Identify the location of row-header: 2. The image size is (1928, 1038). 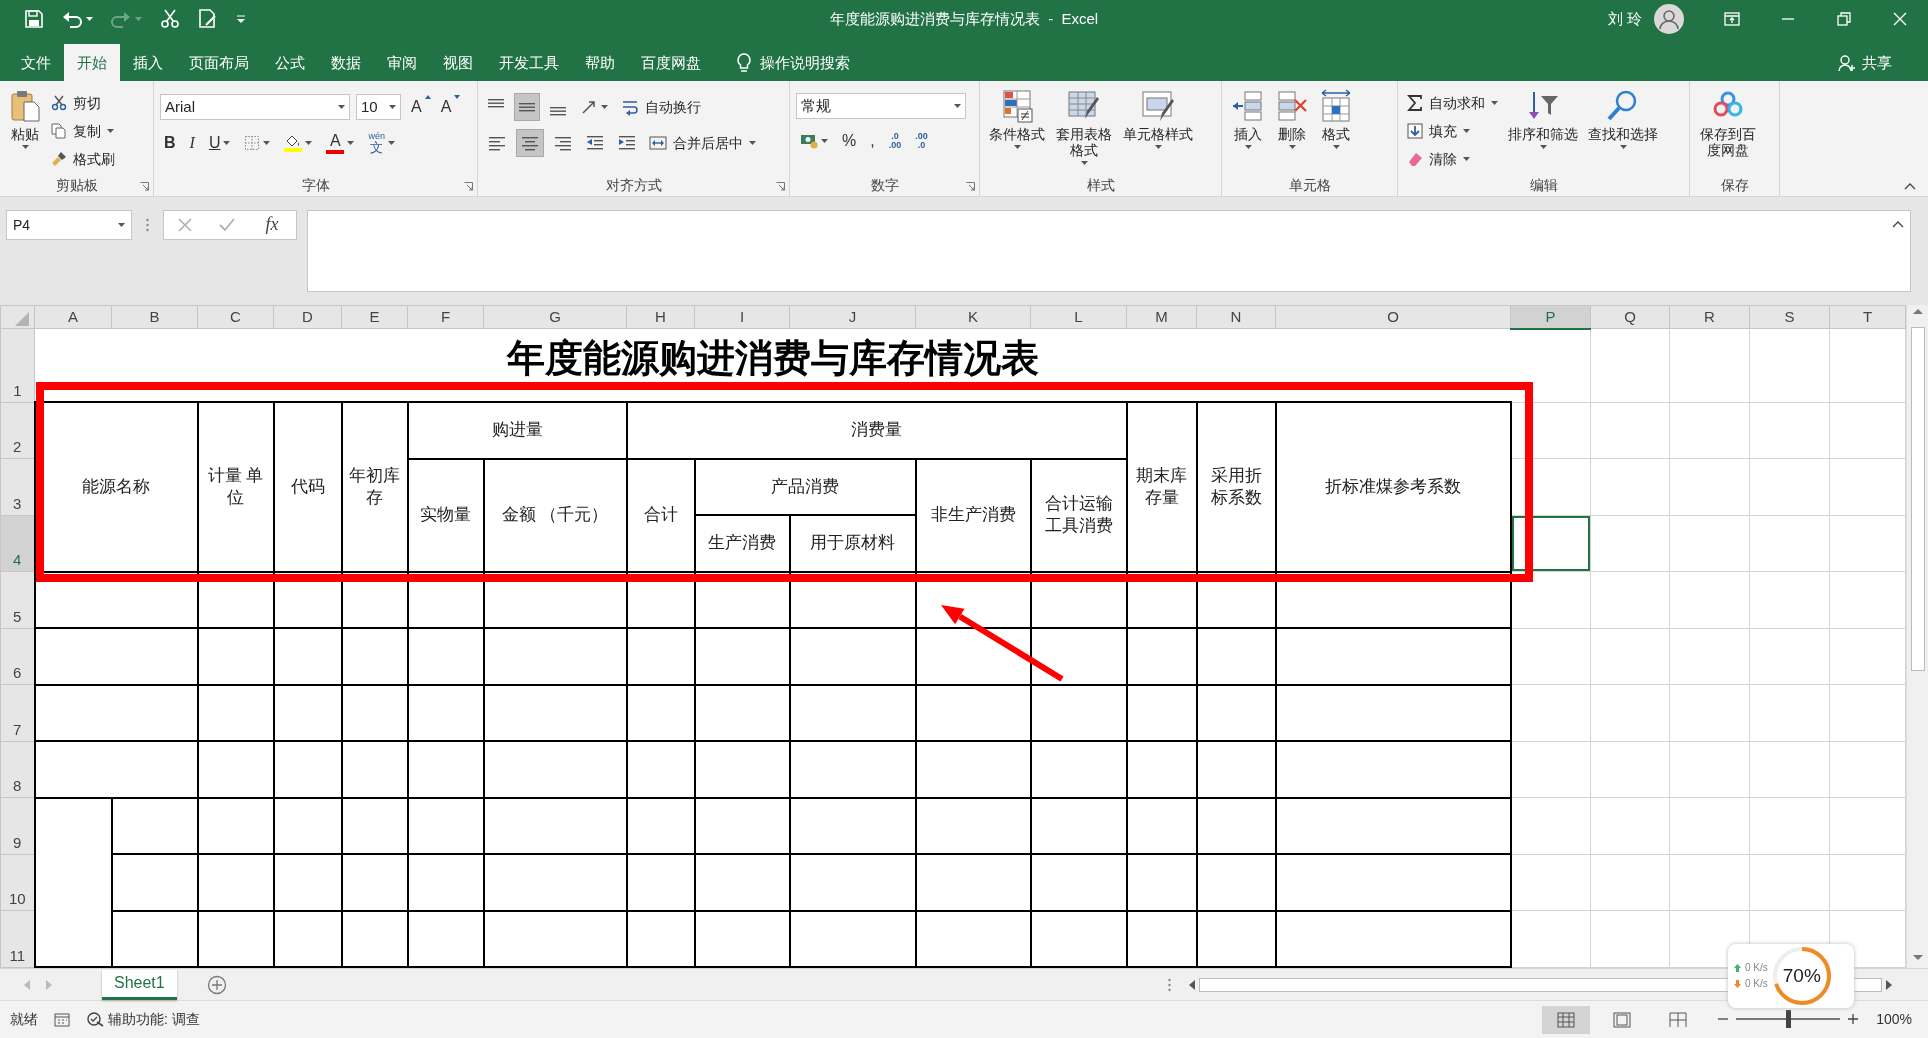
(17, 430).